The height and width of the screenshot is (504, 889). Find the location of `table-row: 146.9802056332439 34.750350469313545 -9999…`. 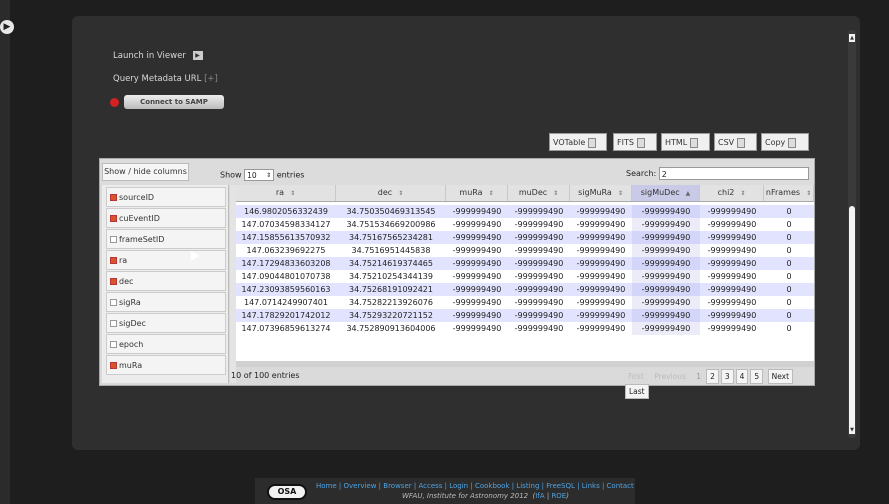

table-row: 146.9802056332439 34.750350469313545 -9999… is located at coordinates (525, 211).